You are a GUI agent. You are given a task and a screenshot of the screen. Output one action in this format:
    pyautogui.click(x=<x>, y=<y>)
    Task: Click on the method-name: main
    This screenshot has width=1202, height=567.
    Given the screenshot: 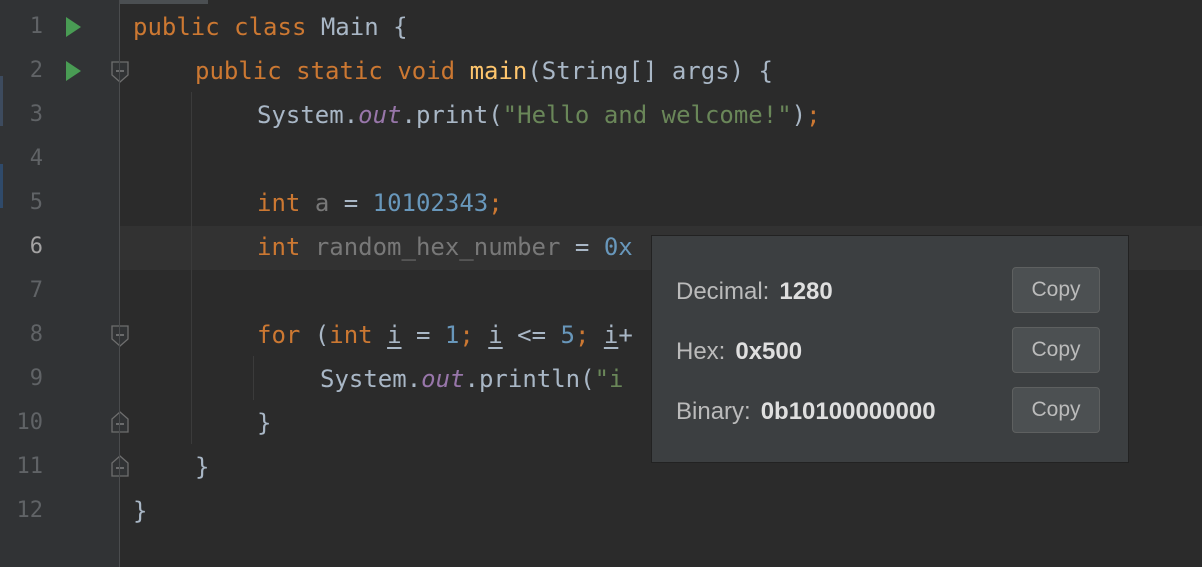 What is the action you would take?
    pyautogui.click(x=498, y=71)
    